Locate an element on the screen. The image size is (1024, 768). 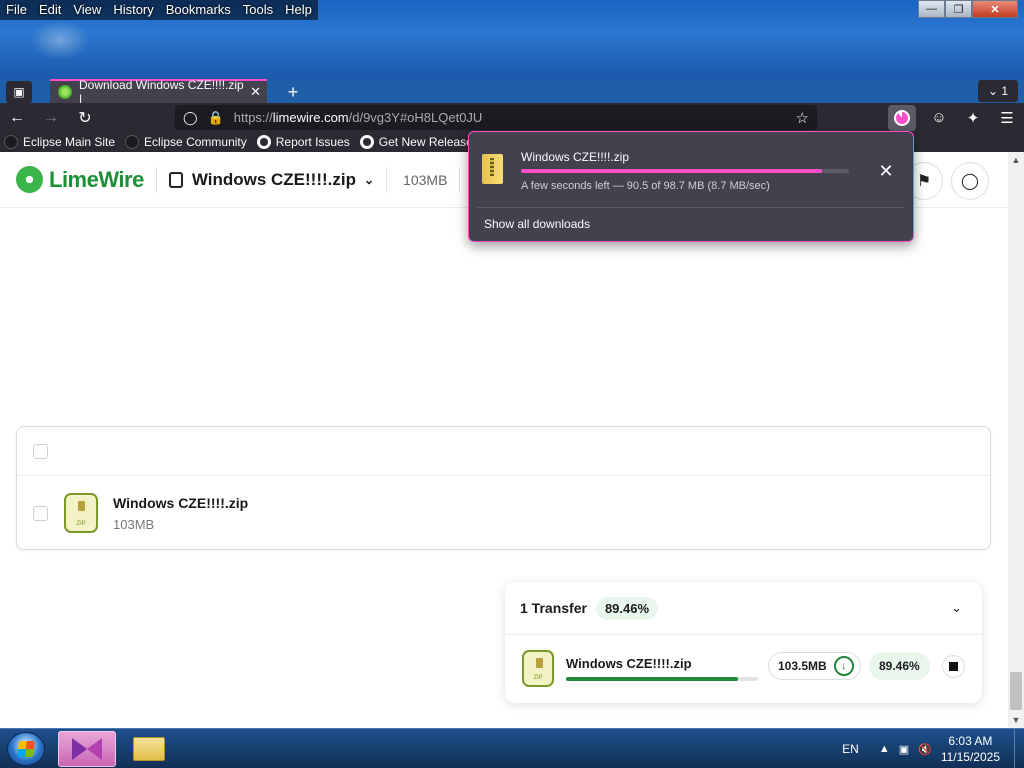
back-button: ← is located at coordinates (17, 117).